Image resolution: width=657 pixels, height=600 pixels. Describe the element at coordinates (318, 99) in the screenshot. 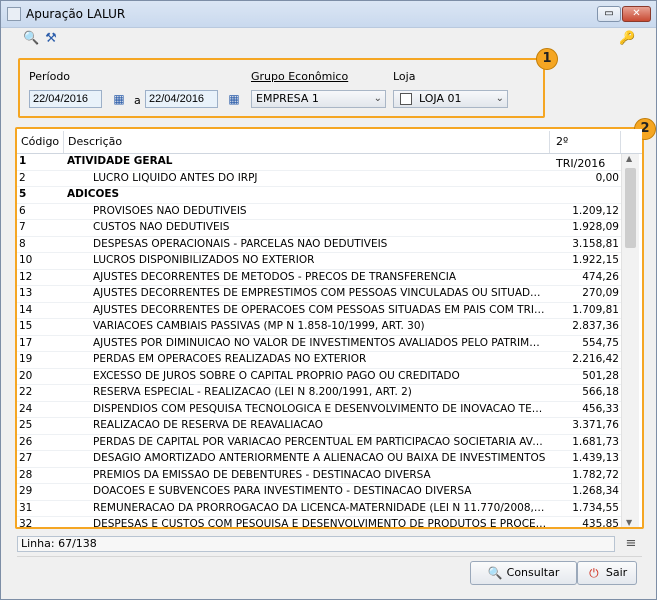

I see `grupo-economico-select: EMPRESA 1 ⌄` at that location.